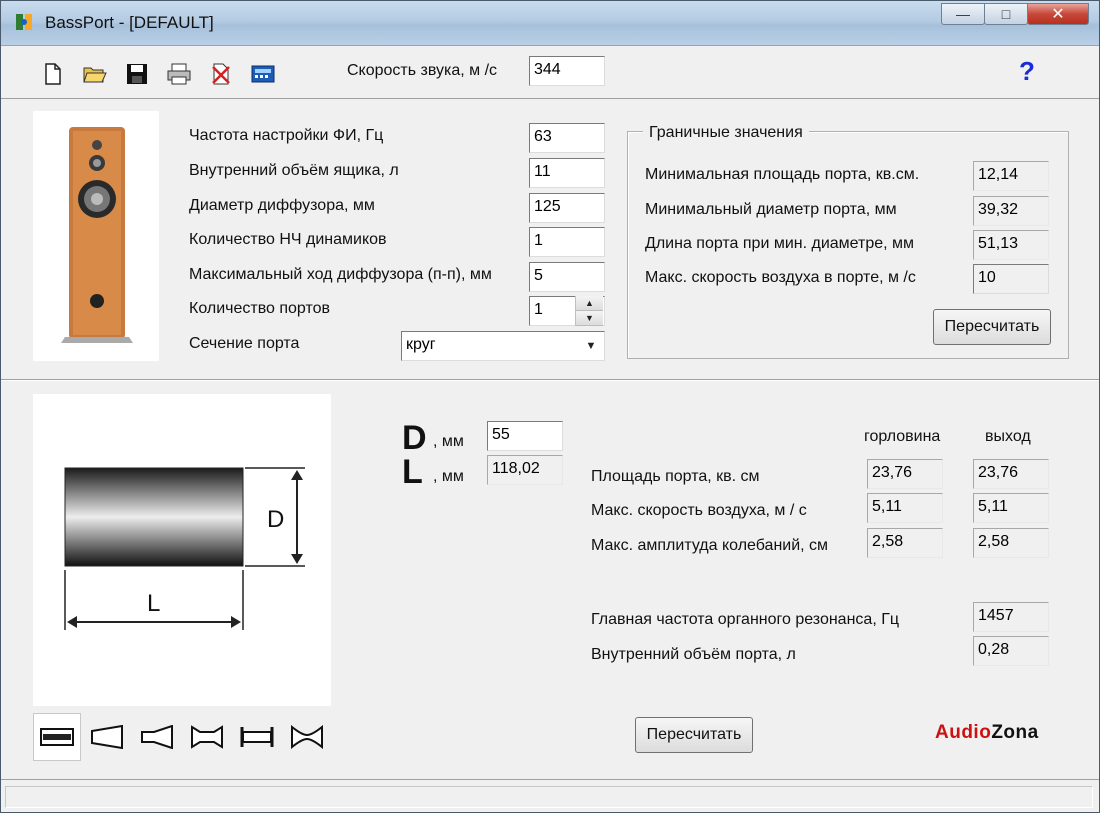 Image resolution: width=1100 pixels, height=813 pixels. What do you see at coordinates (1011, 279) in the screenshot?
I see `max-air-speed-input: 10` at bounding box center [1011, 279].